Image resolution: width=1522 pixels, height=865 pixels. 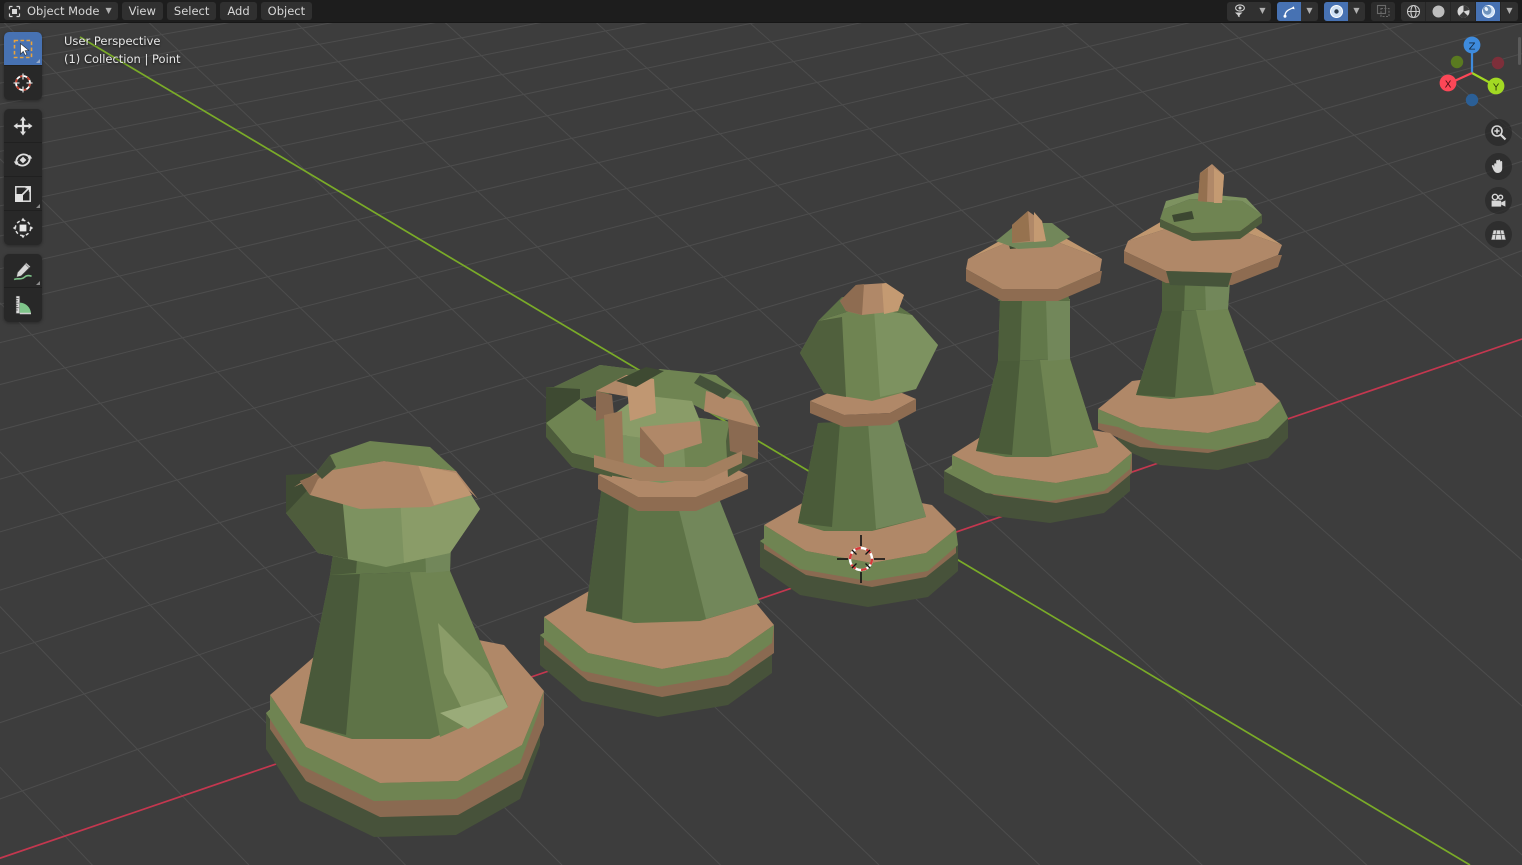 What do you see at coordinates (1472, 100) in the screenshot?
I see `gizmo-axis-neg-z` at bounding box center [1472, 100].